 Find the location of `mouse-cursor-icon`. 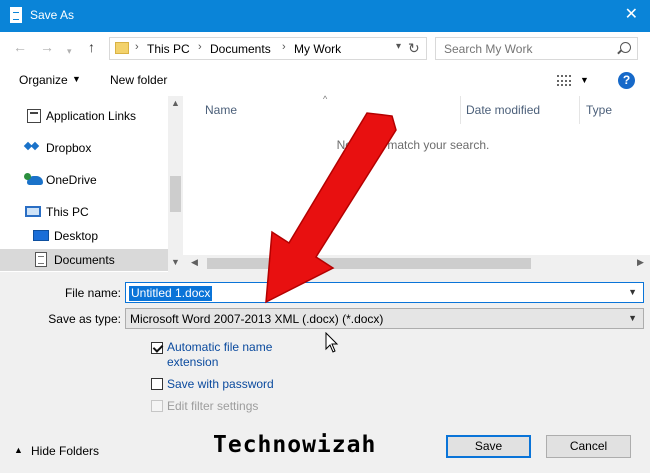

mouse-cursor-icon is located at coordinates (332, 342).